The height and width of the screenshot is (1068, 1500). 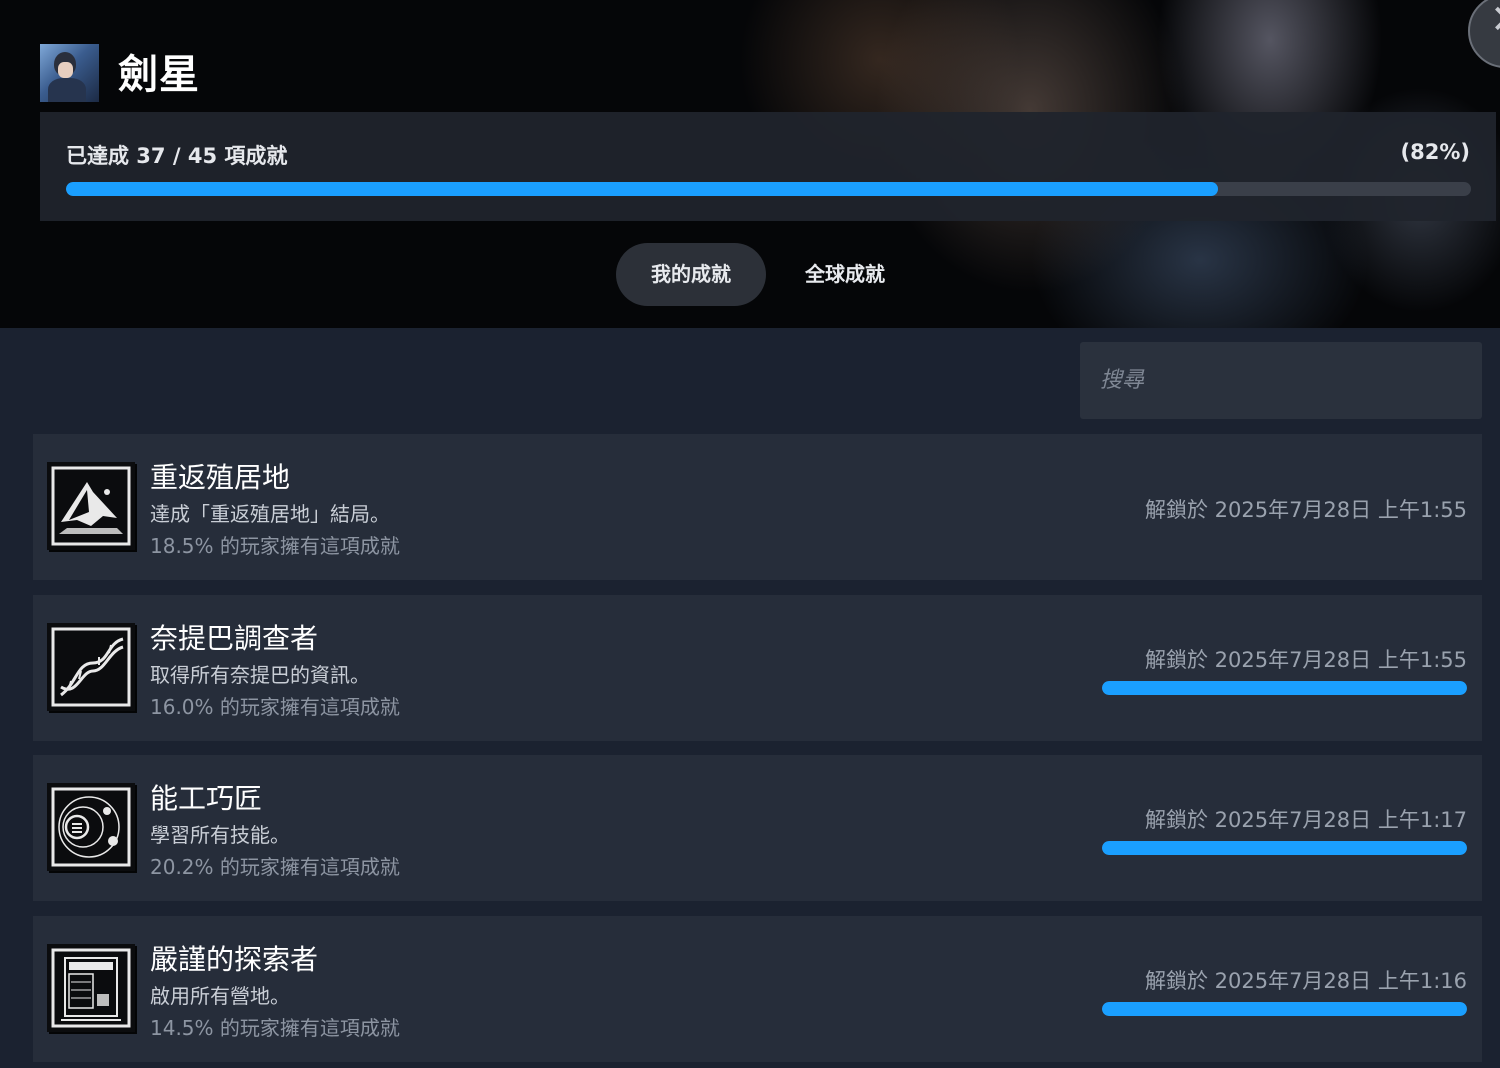 What do you see at coordinates (69, 73) in the screenshot?
I see `game-cover-icon` at bounding box center [69, 73].